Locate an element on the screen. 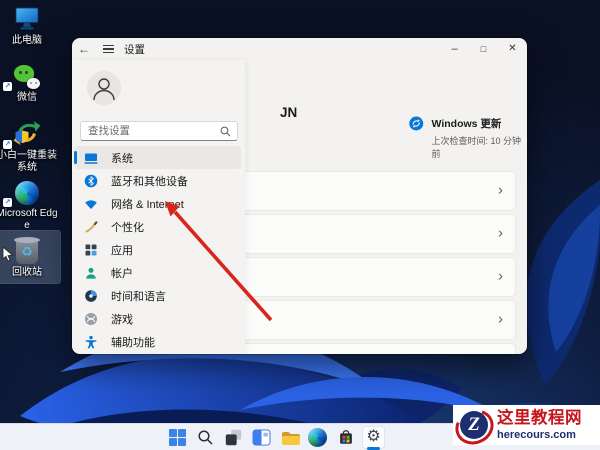 The image size is (600, 450). xiaobai-reinstall-icon is located at coordinates (27, 133).